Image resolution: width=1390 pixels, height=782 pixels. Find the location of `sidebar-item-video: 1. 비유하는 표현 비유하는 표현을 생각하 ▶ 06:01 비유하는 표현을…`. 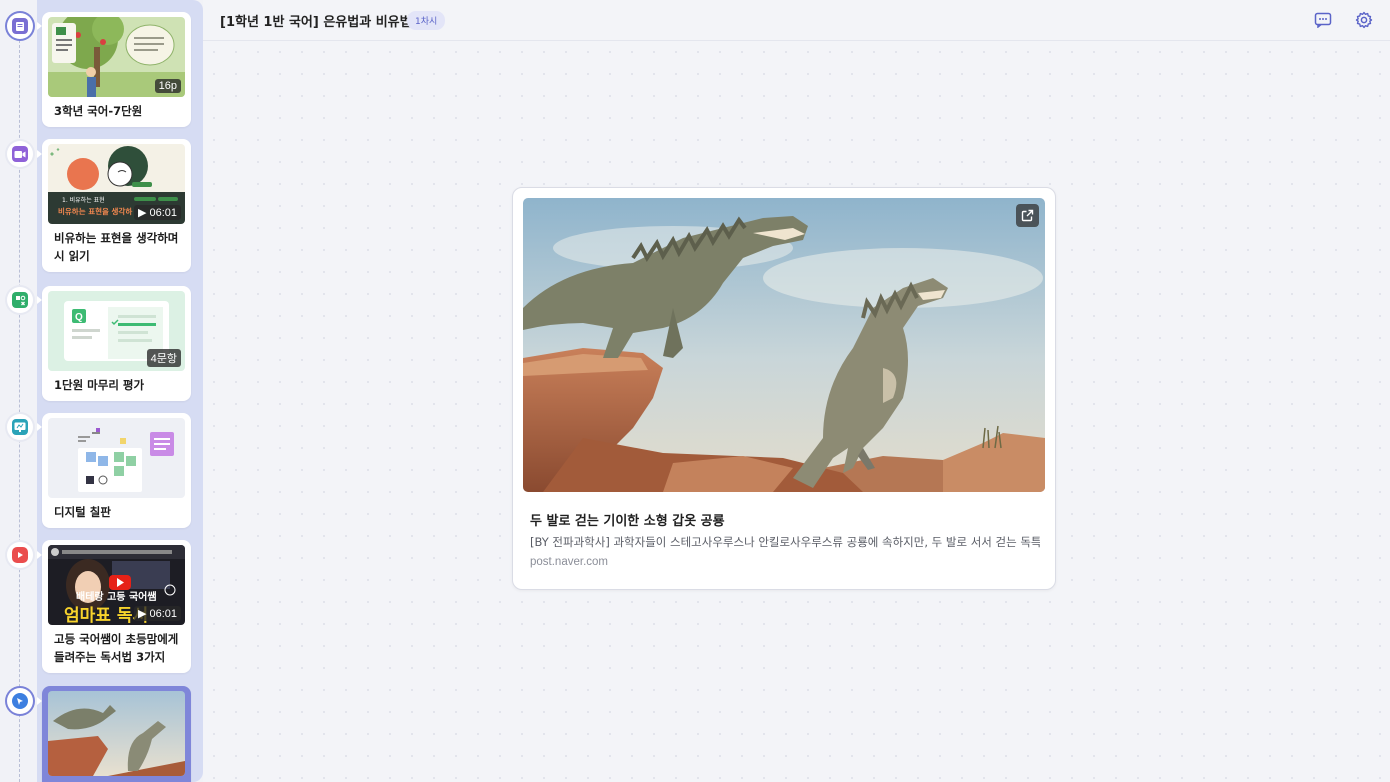

sidebar-item-video: 1. 비유하는 표현 비유하는 표현을 생각하 ▶ 06:01 비유하는 표현을… is located at coordinates (116, 205).